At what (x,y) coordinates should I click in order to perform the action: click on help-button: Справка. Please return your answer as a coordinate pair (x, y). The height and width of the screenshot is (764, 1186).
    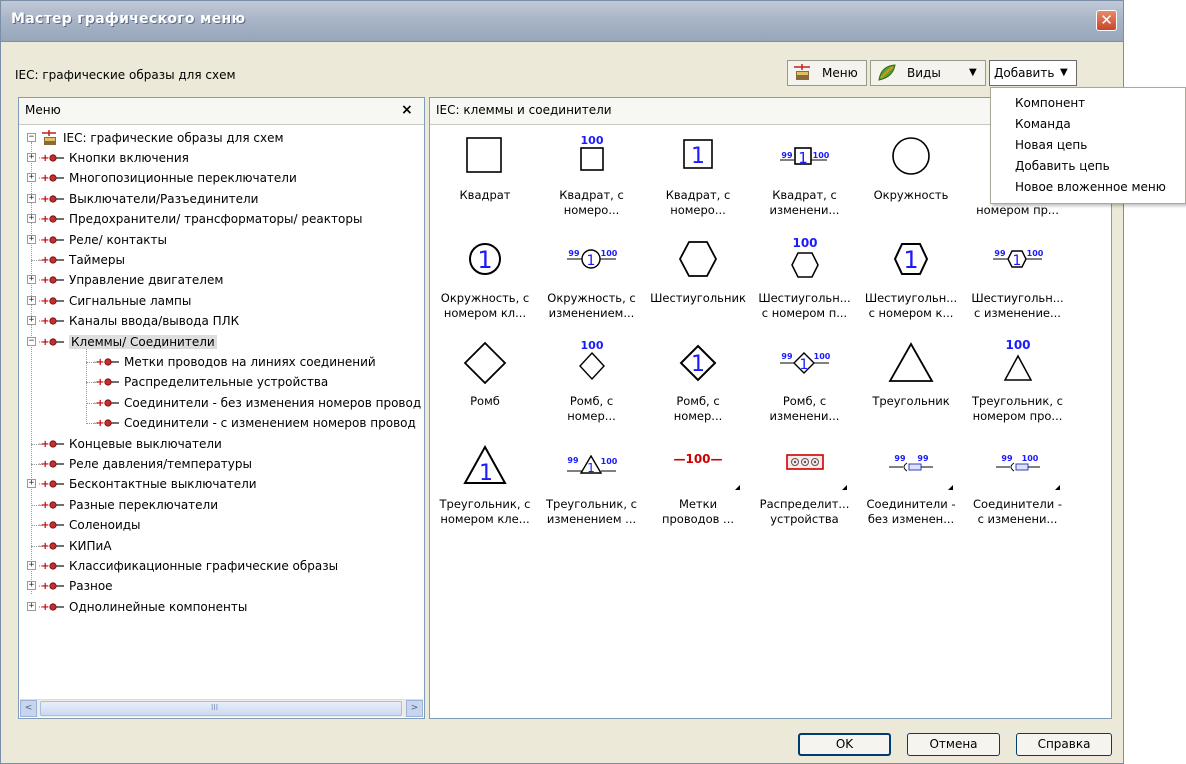
    Looking at the image, I should click on (1064, 744).